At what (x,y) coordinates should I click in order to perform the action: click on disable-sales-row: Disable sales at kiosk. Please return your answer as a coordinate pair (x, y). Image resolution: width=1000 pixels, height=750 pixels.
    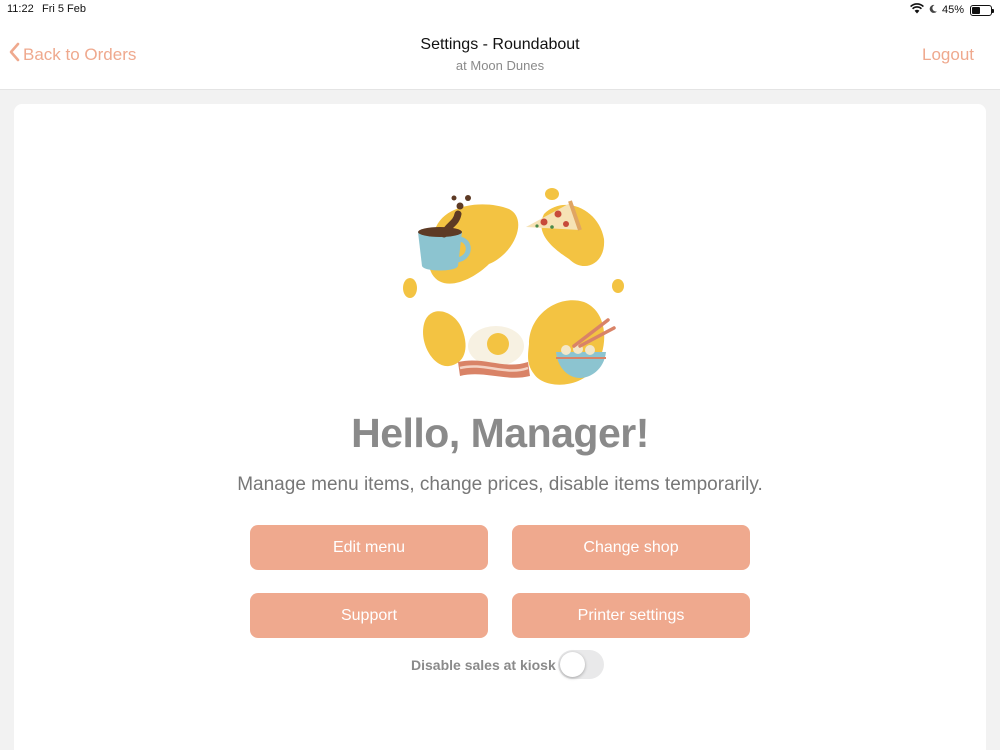
    Looking at the image, I should click on (507, 664).